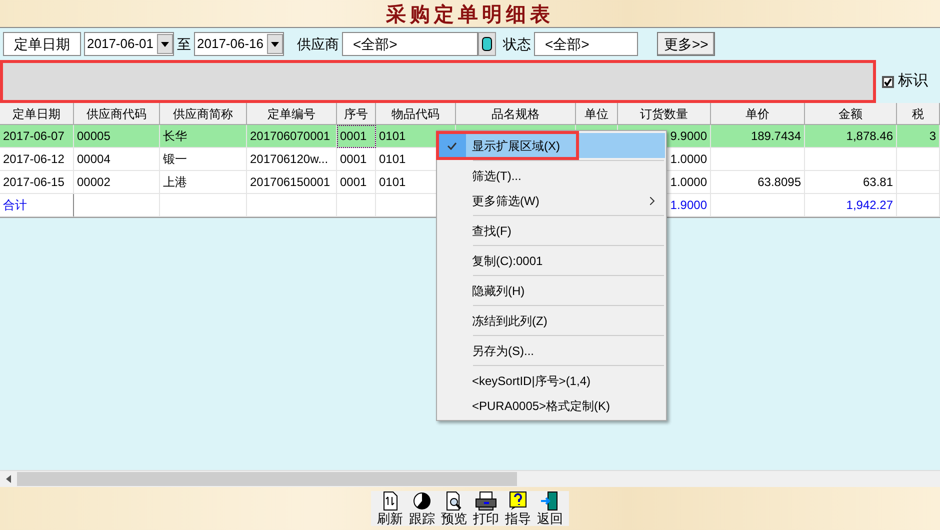 This screenshot has height=530, width=940. I want to click on table-cell: 1,942.27, so click(851, 205).